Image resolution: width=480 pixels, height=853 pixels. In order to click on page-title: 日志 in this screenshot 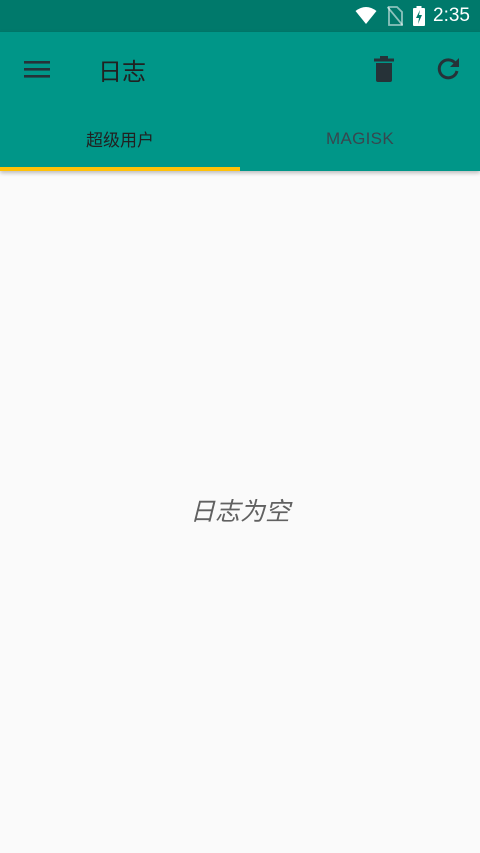, I will do `click(122, 72)`.